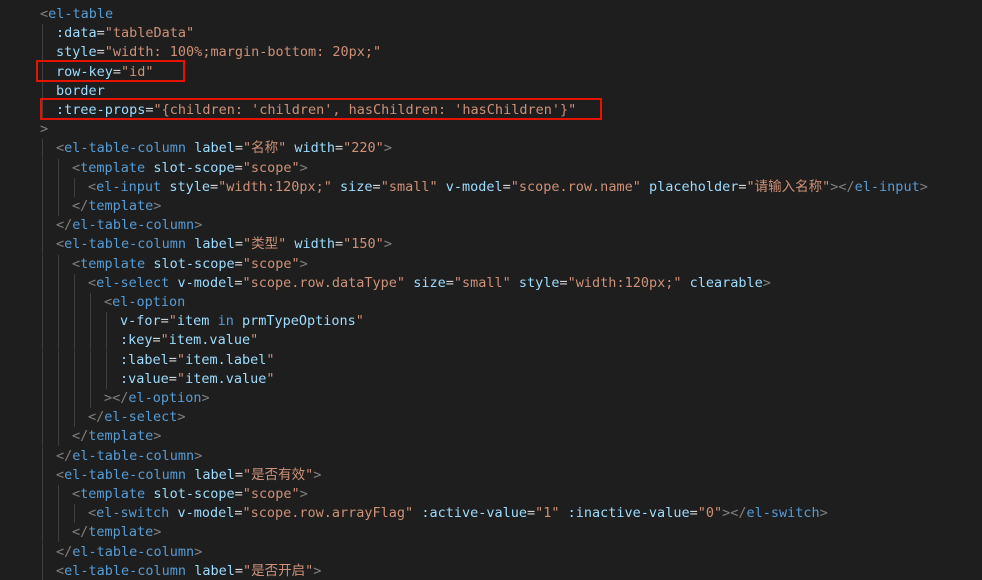 Image resolution: width=982 pixels, height=580 pixels. I want to click on code-token: in, so click(225, 321).